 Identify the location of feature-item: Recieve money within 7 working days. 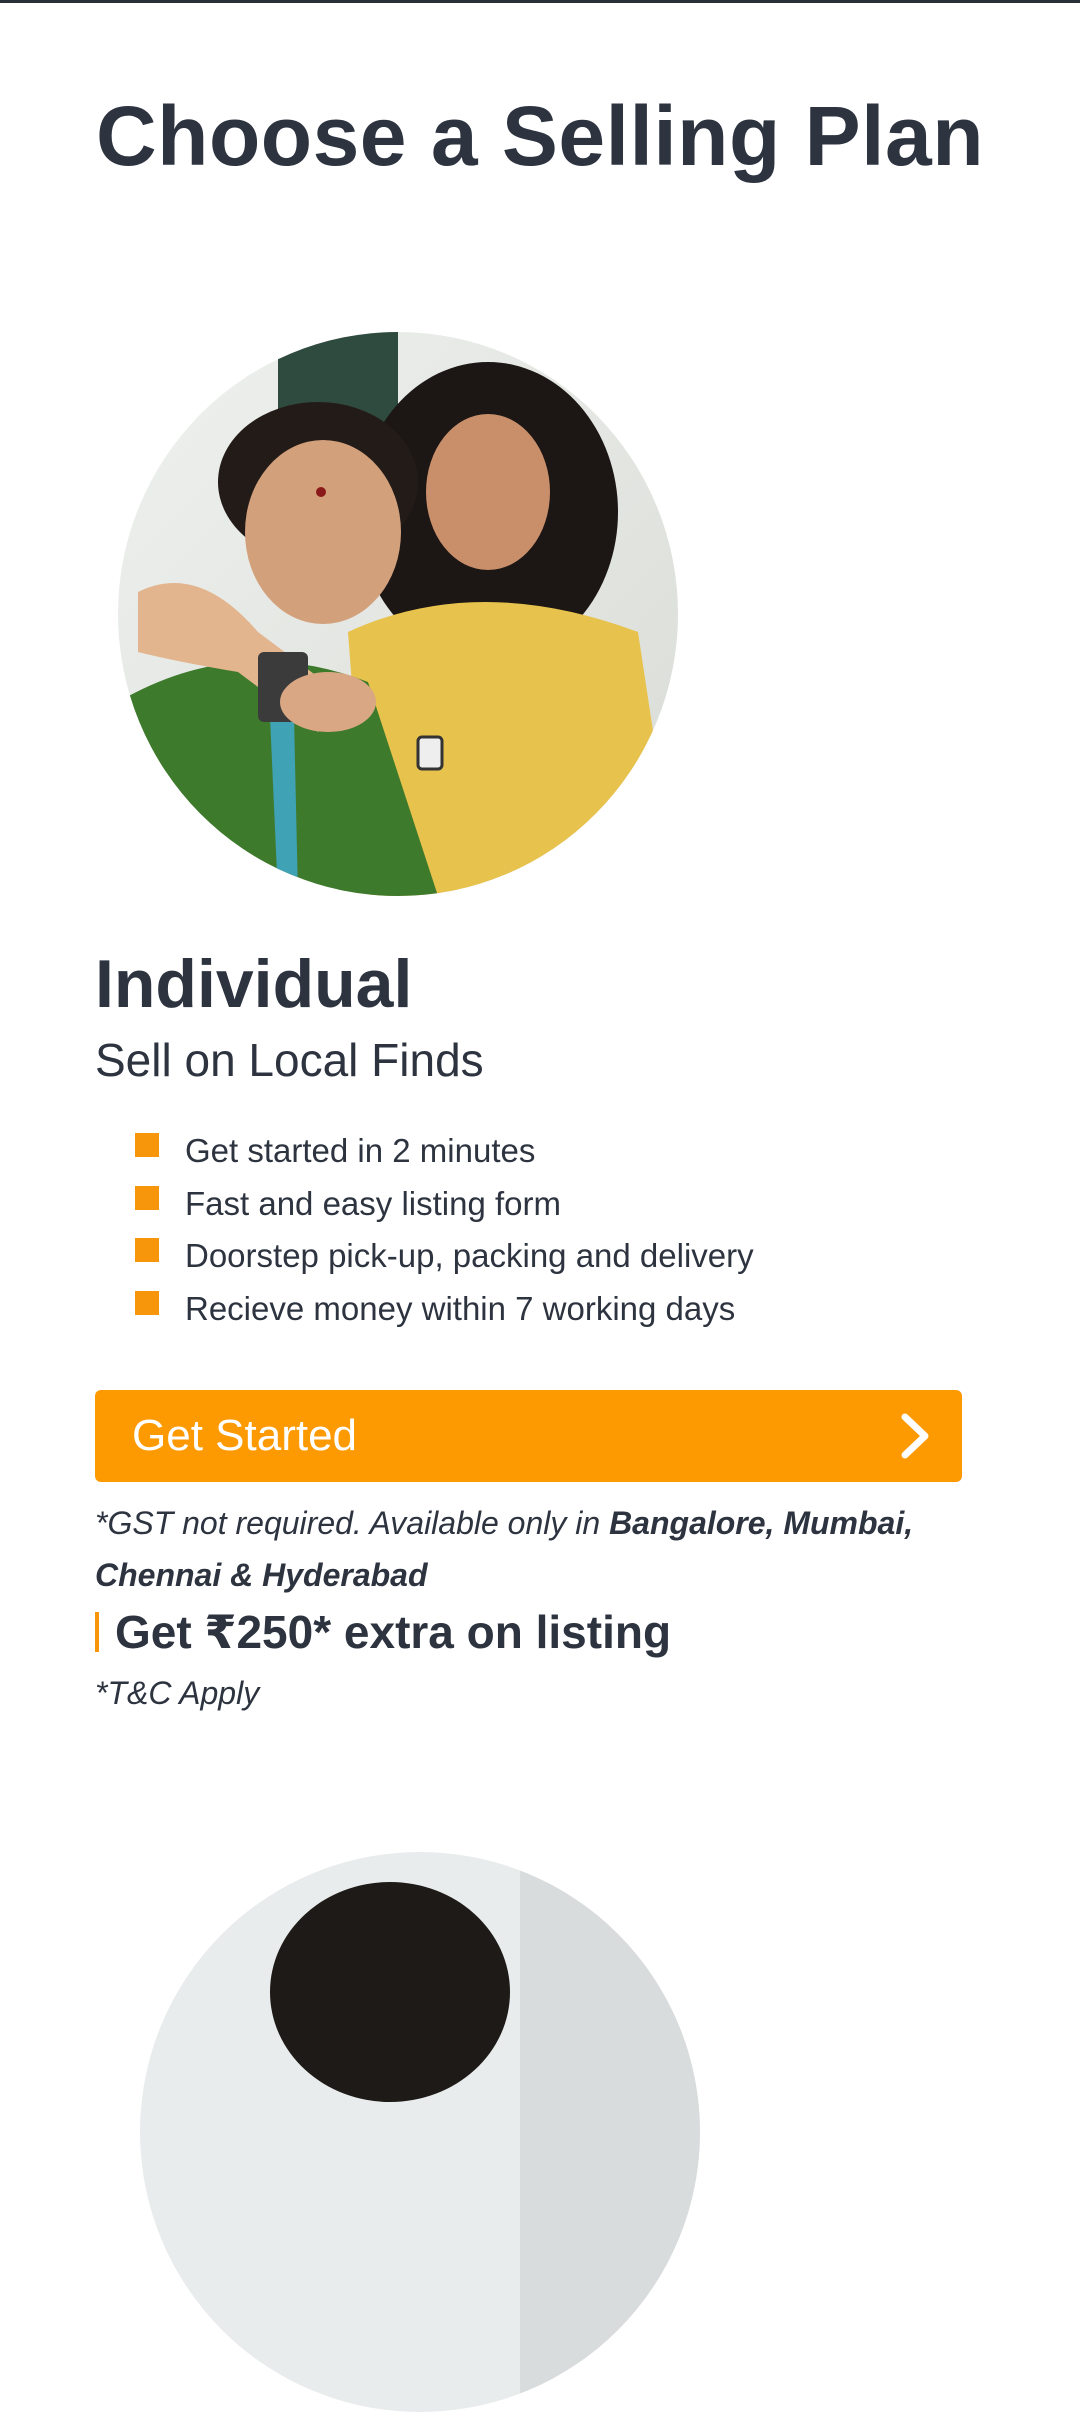
(444, 1309).